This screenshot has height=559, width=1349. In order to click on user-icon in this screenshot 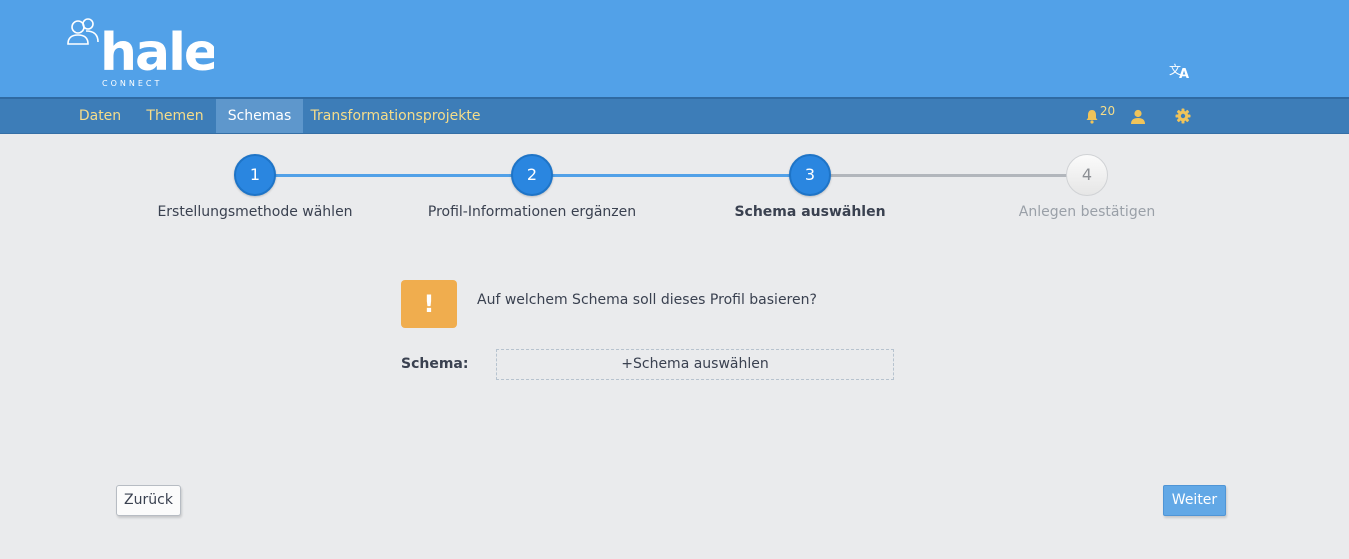, I will do `click(1138, 116)`.